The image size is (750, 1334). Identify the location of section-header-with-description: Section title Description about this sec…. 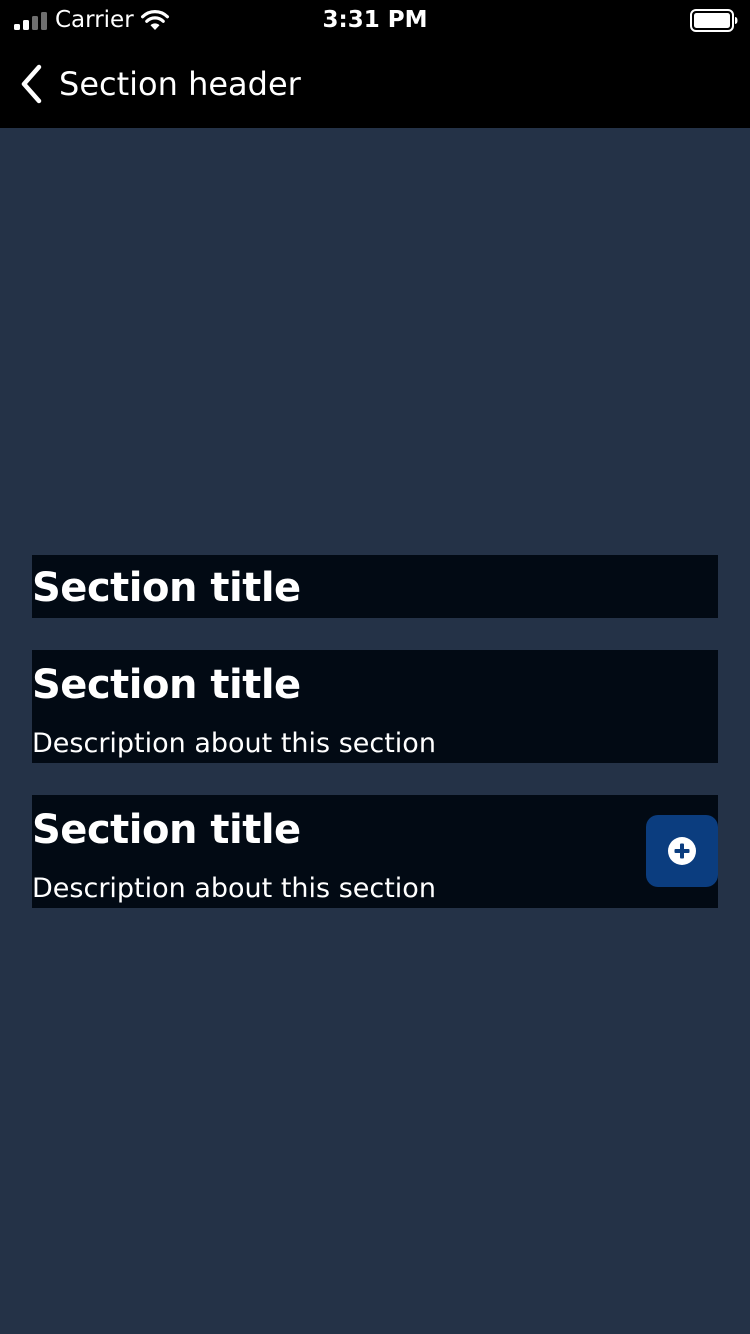
(375, 706).